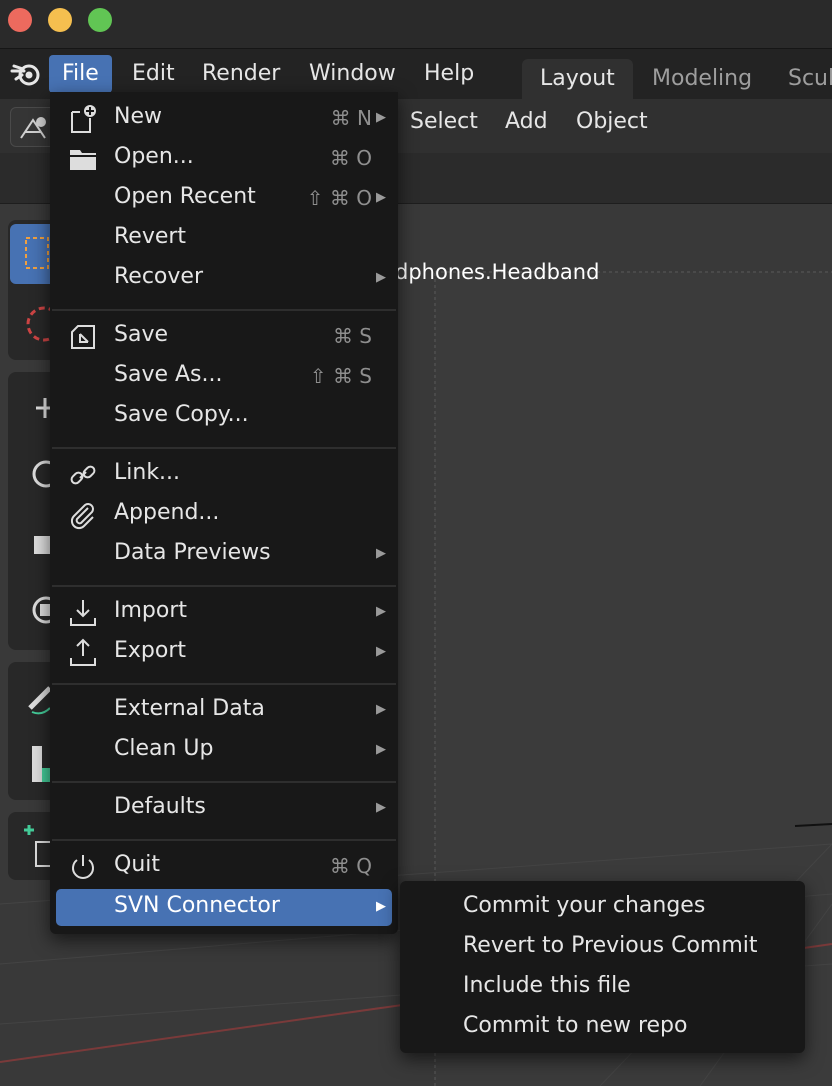 Image resolution: width=832 pixels, height=1086 pixels. Describe the element at coordinates (26, 74) in the screenshot. I see `blender-logo-icon` at that location.